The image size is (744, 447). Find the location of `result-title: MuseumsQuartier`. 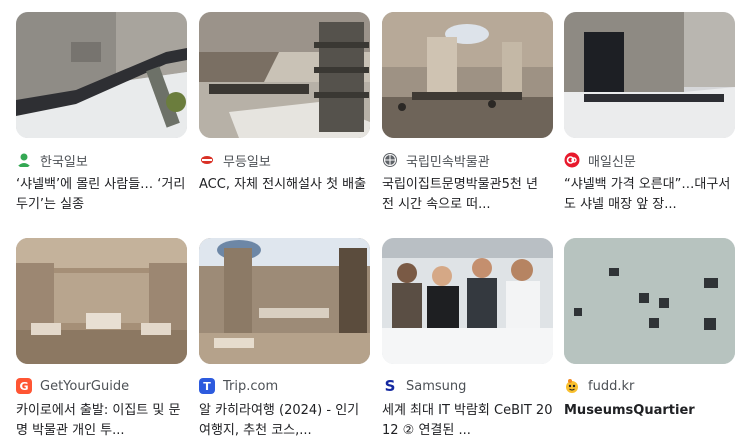

result-title: MuseumsQuartier is located at coordinates (649, 421).